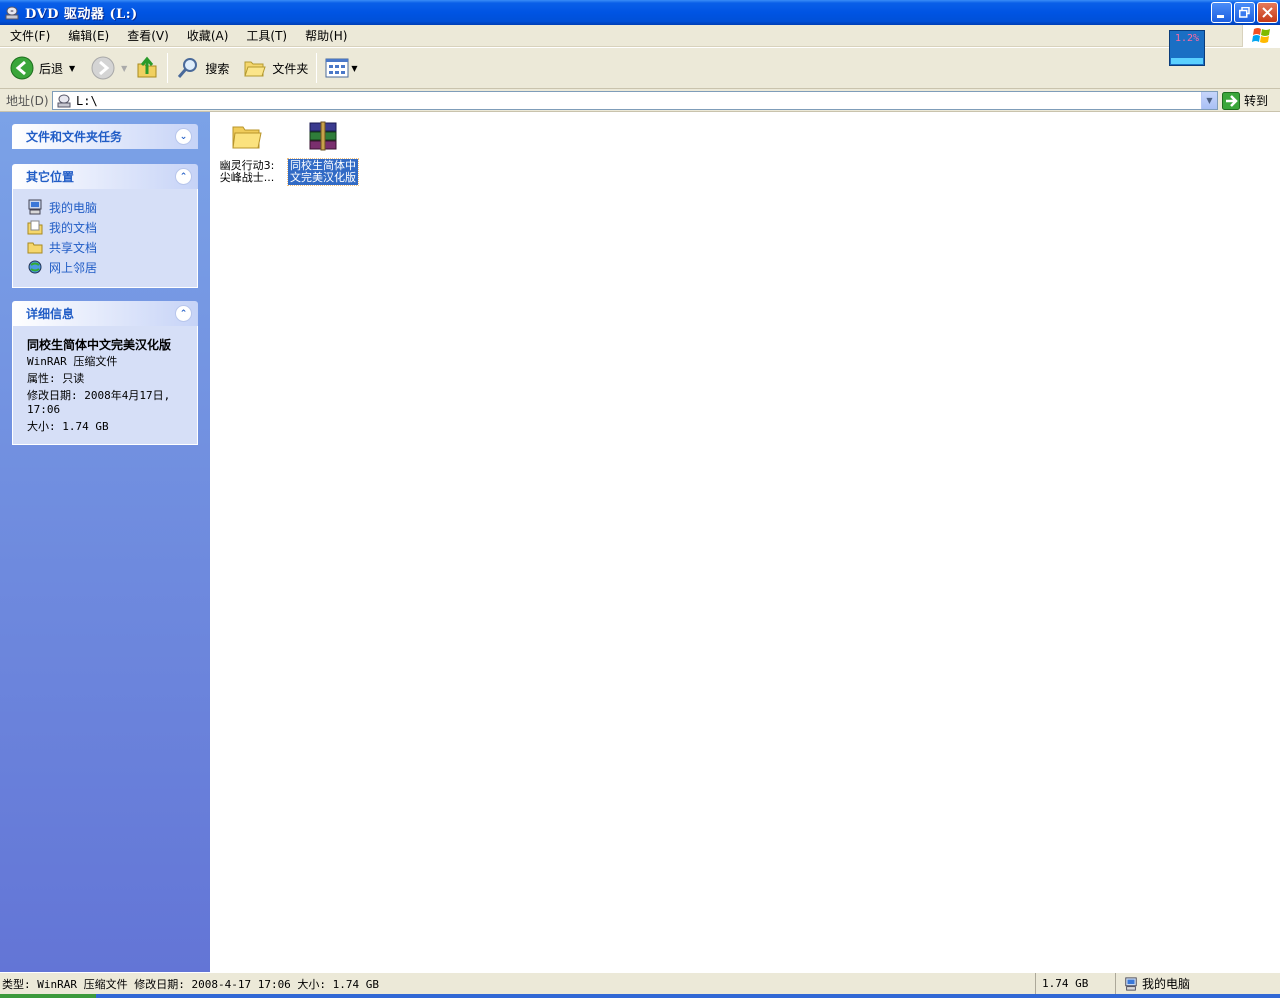  Describe the element at coordinates (81, 14) in the screenshot. I see `window-title: DVD 驱动器 (L:)` at that location.